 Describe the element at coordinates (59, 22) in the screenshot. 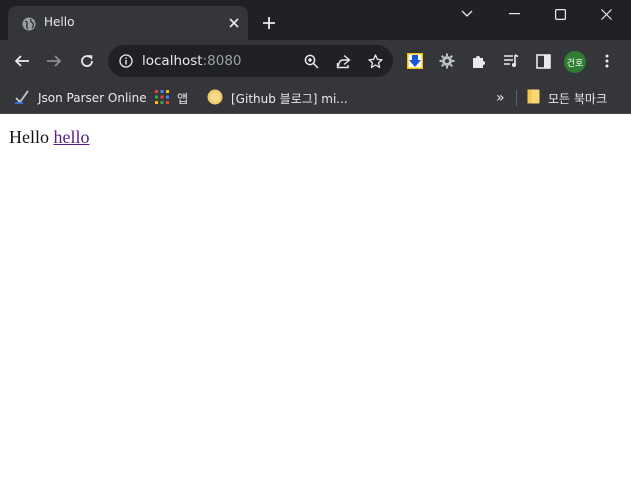

I see `tab-title: Hello` at that location.